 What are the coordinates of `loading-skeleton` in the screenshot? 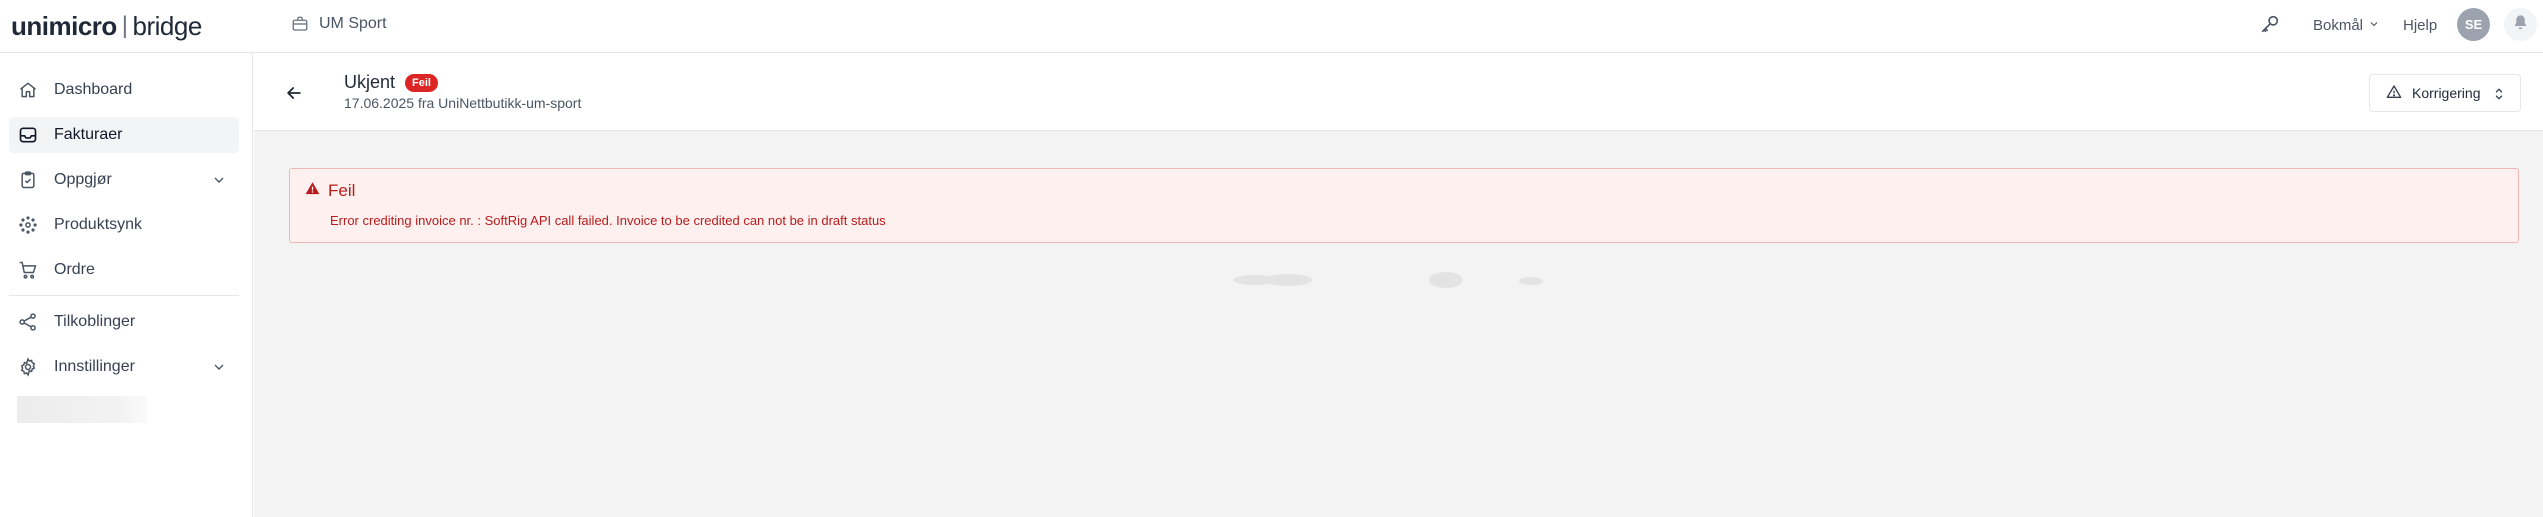 It's located at (82, 409).